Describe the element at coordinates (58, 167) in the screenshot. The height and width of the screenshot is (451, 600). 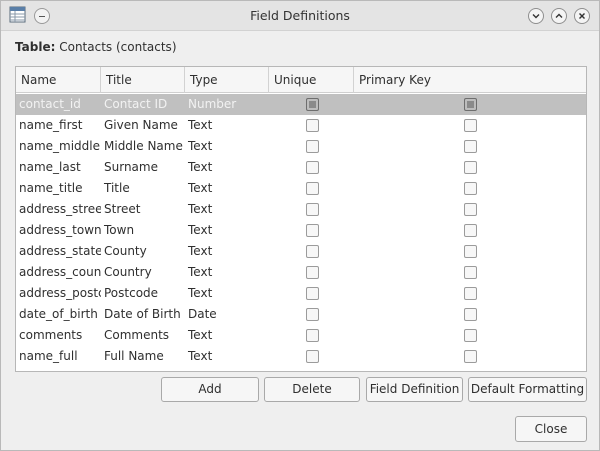
I see `field-name-cell: name_last` at that location.